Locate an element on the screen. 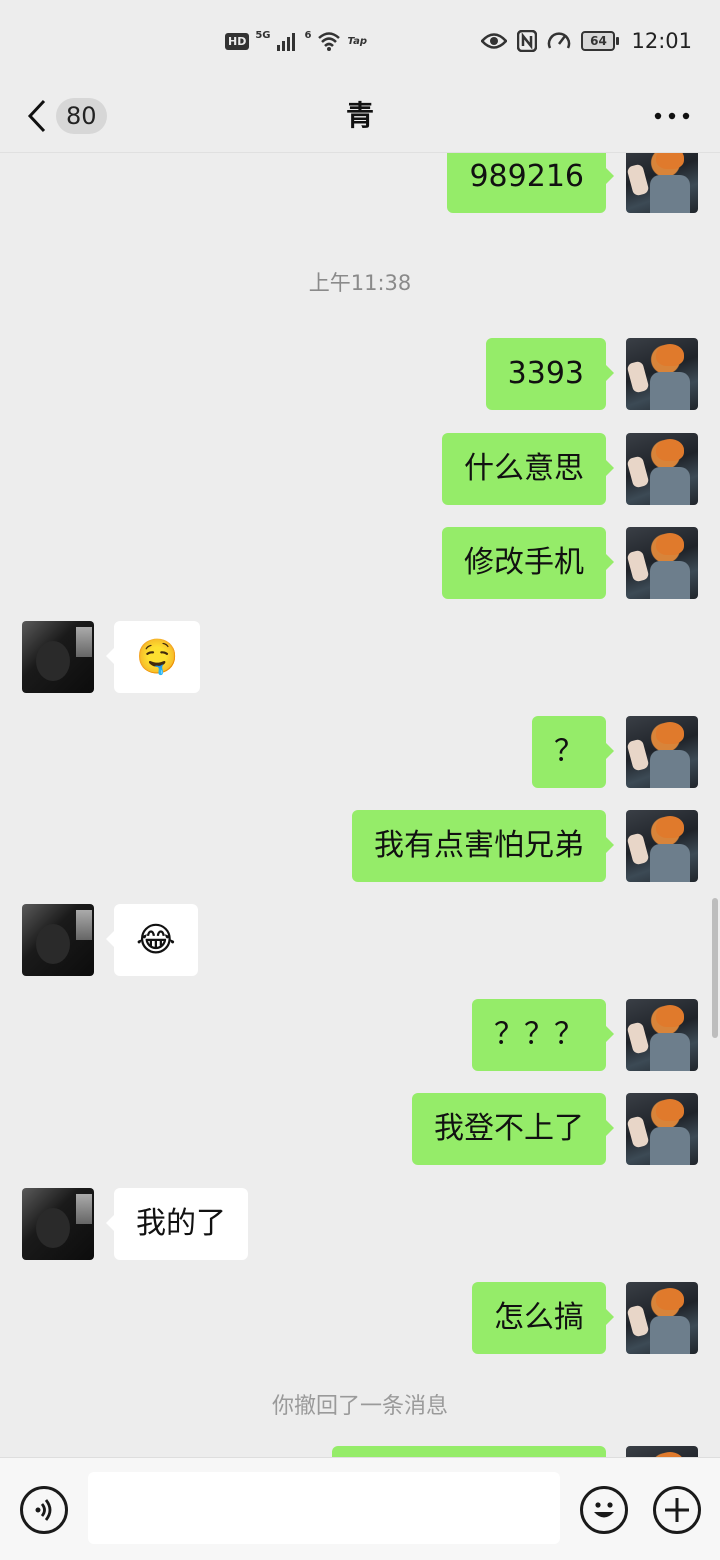  message-bubble: ？？？ is located at coordinates (543, 1035).